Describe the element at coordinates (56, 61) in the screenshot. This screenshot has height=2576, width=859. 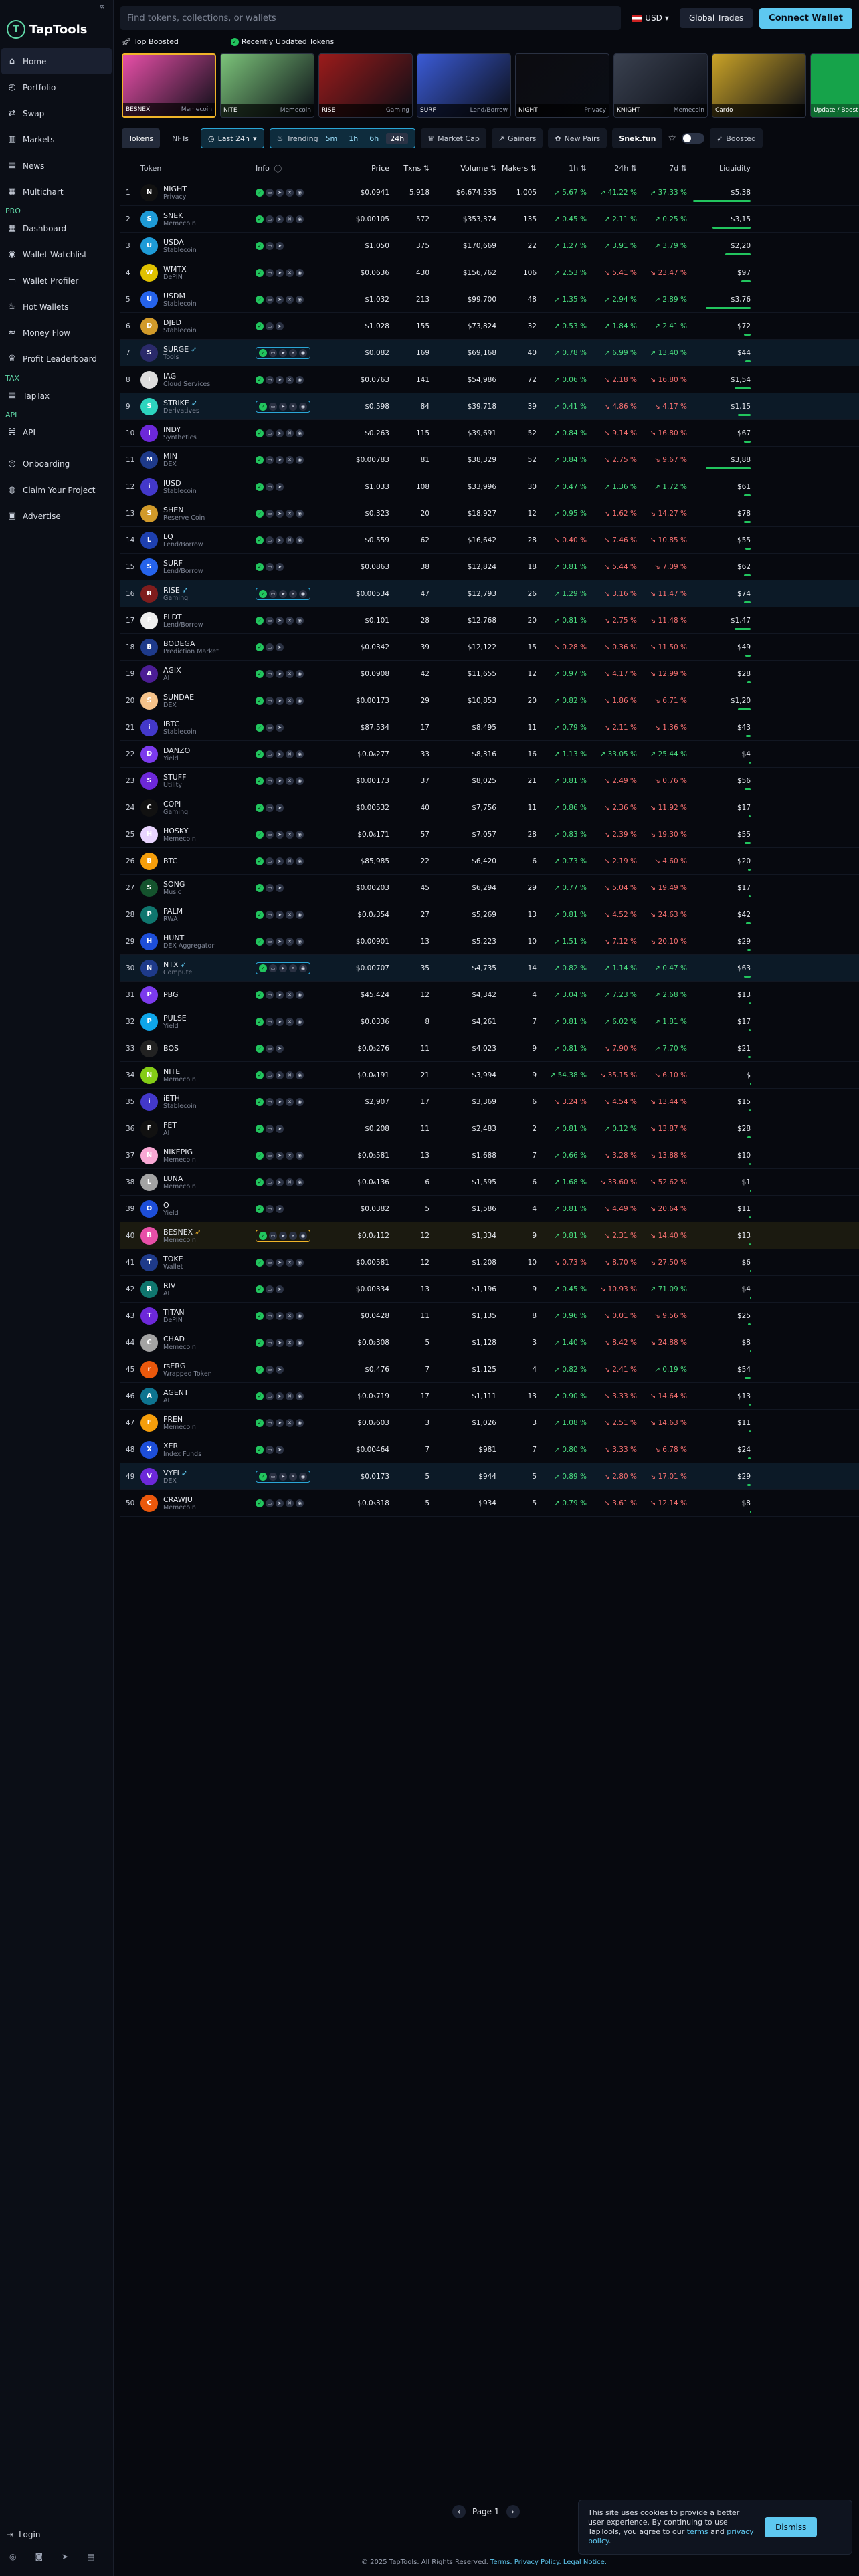
I see `sidebar-item-home: ⌂ Home` at that location.